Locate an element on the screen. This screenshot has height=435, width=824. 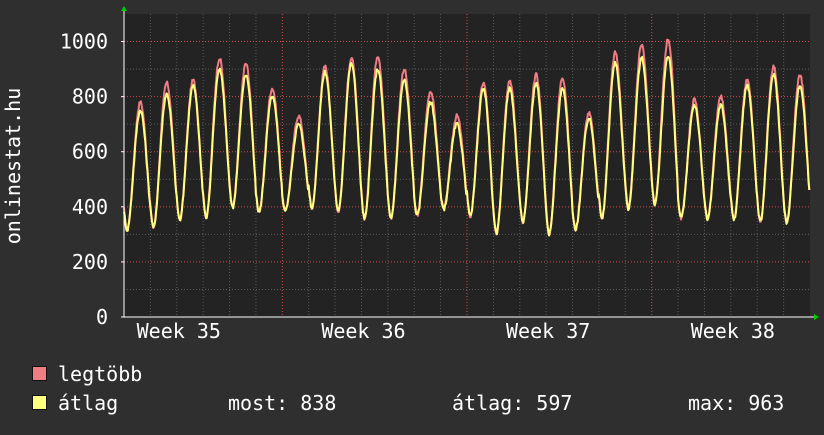
y-axis-arrow-icon is located at coordinates (124, 8).